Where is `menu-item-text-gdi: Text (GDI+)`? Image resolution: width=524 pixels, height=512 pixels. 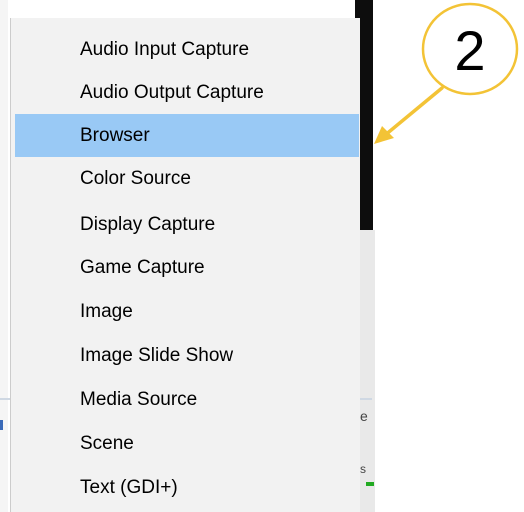
menu-item-text-gdi: Text (GDI+) is located at coordinates (187, 487).